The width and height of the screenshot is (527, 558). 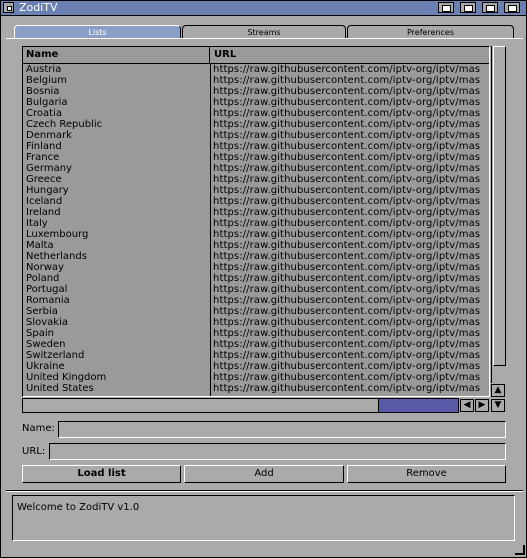 What do you see at coordinates (44, 69) in the screenshot?
I see `list-item-name: Austria` at bounding box center [44, 69].